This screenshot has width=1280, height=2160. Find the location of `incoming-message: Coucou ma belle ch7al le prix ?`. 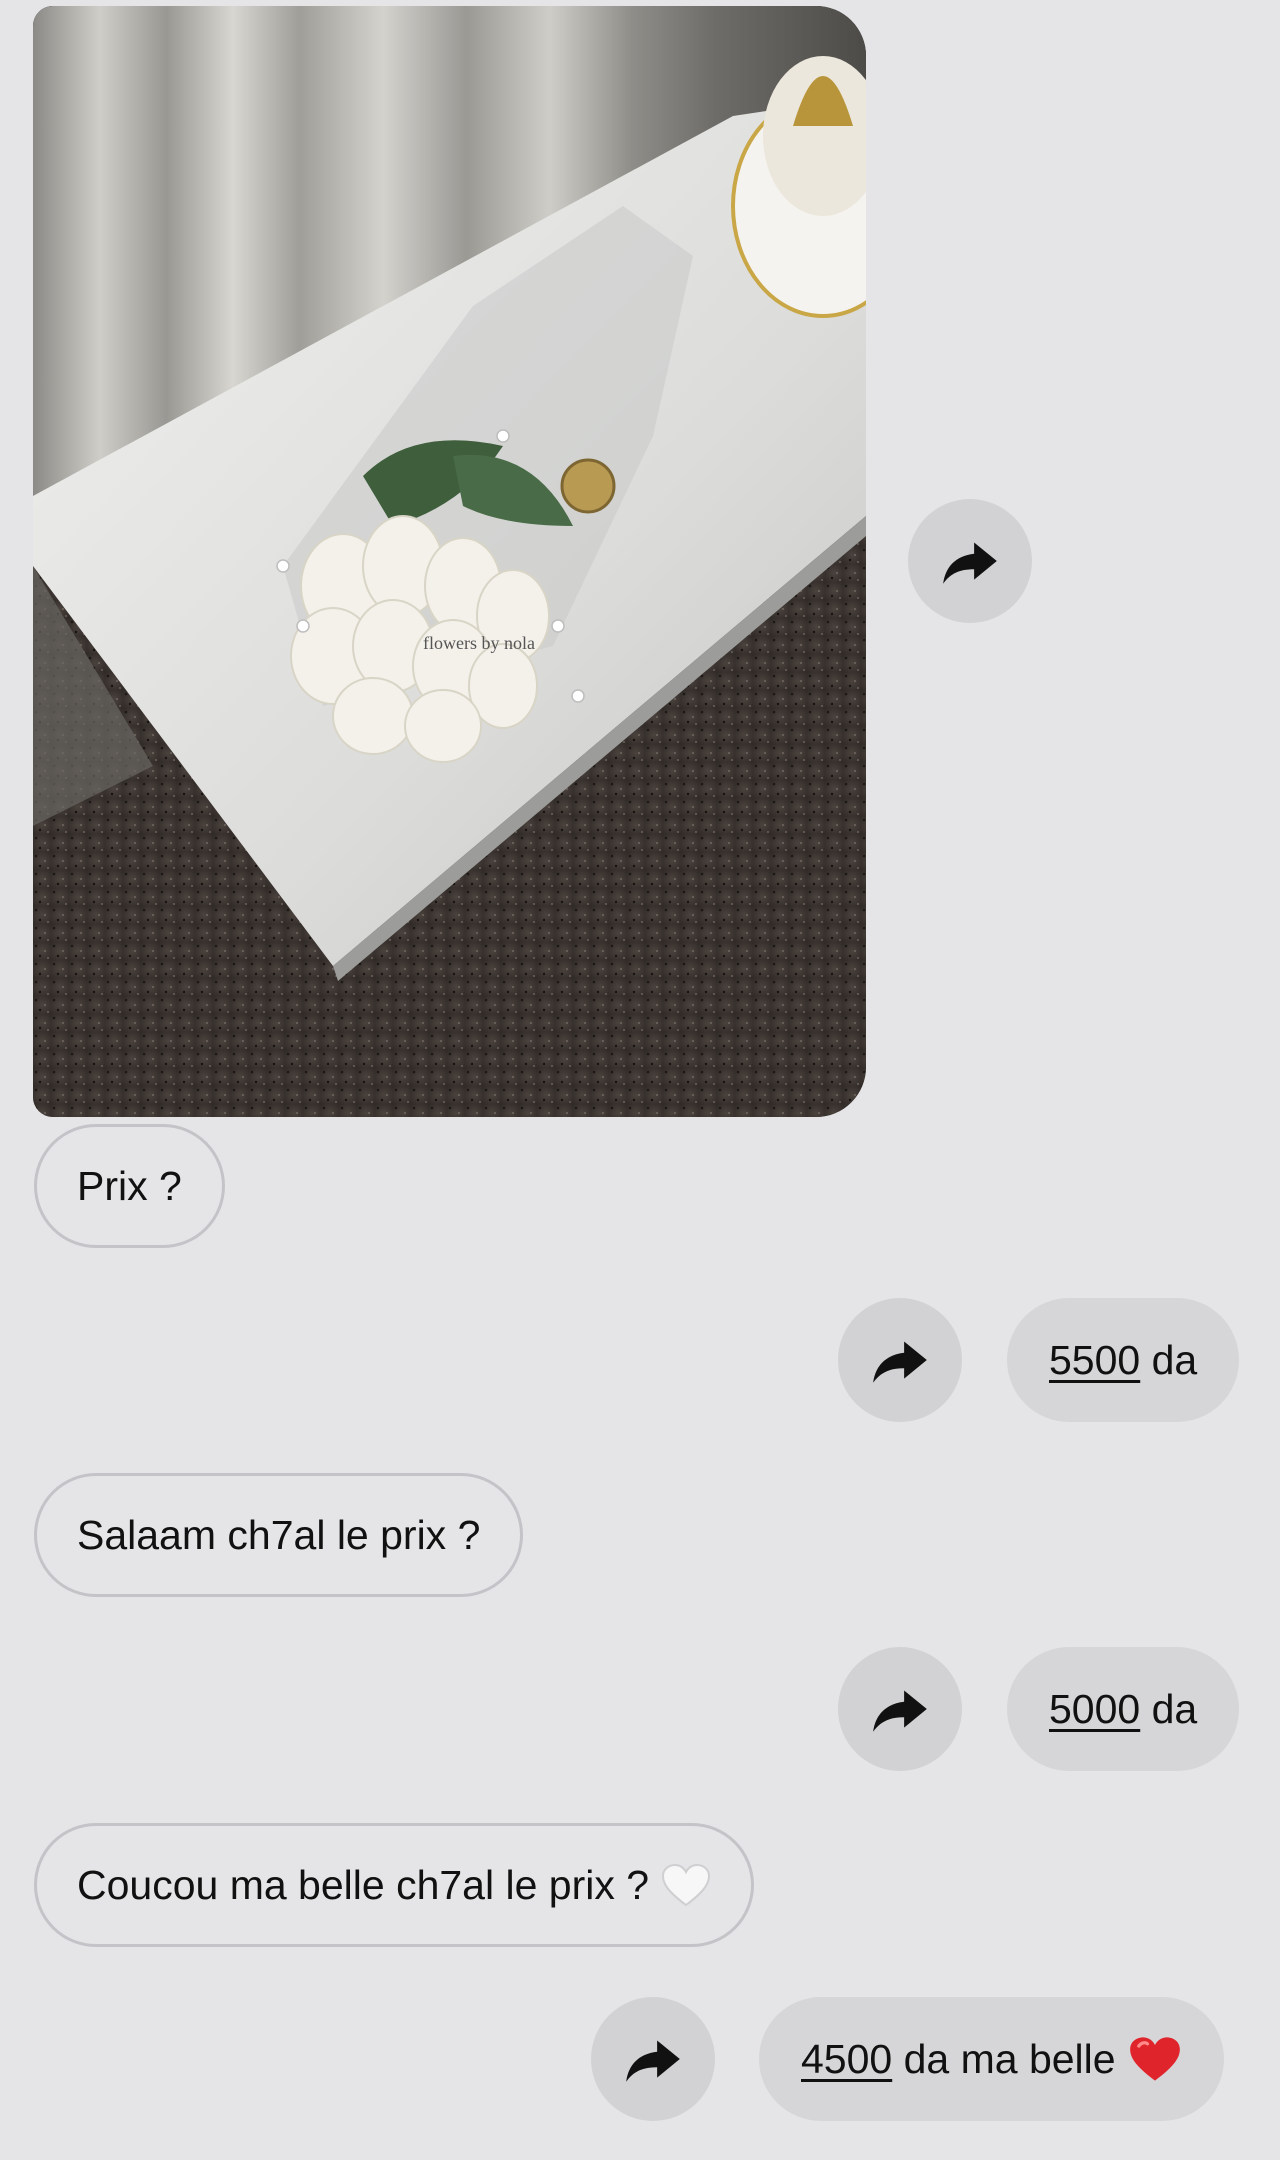

incoming-message: Coucou ma belle ch7al le prix ? is located at coordinates (394, 1885).